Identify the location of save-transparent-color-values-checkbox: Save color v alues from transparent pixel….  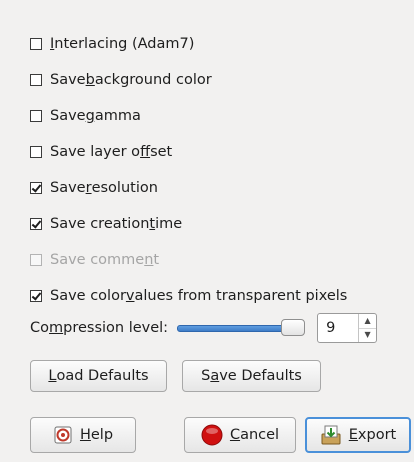
(220, 296).